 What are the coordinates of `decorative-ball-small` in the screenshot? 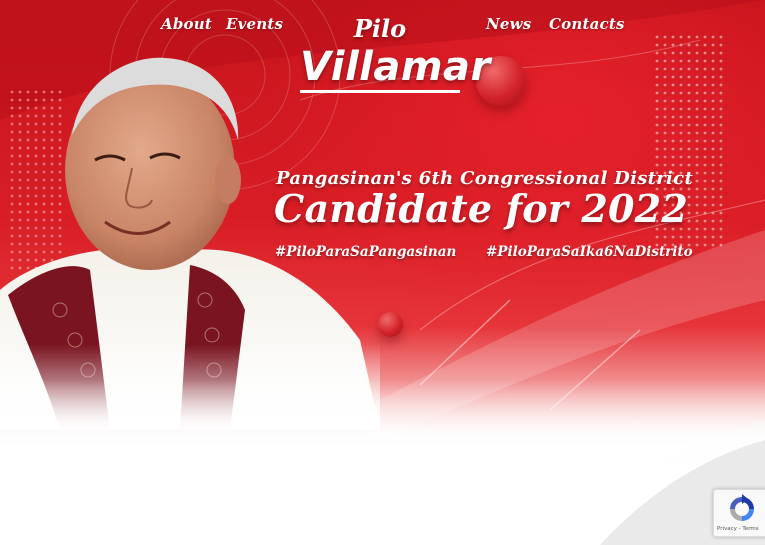 It's located at (390, 324).